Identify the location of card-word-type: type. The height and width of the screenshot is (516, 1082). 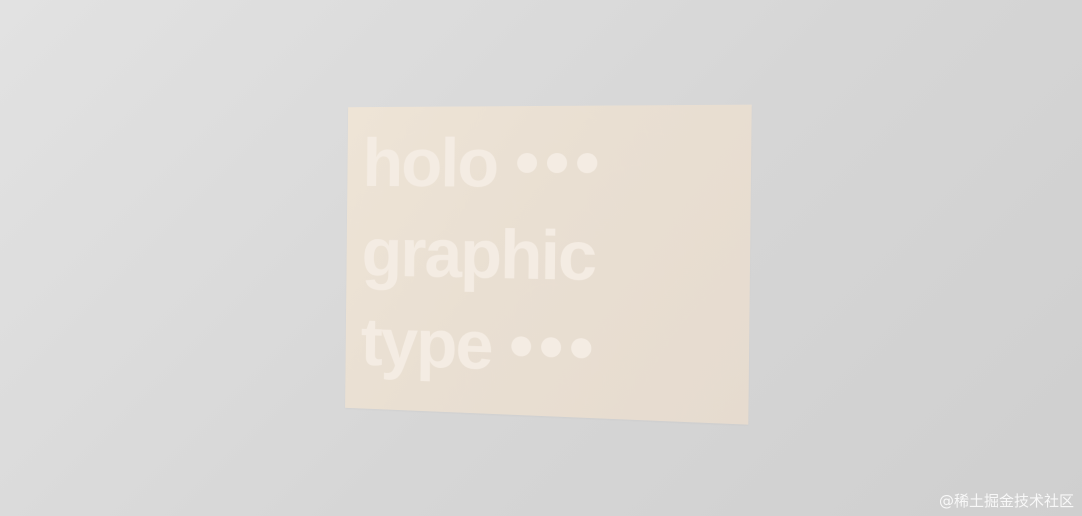
(426, 344).